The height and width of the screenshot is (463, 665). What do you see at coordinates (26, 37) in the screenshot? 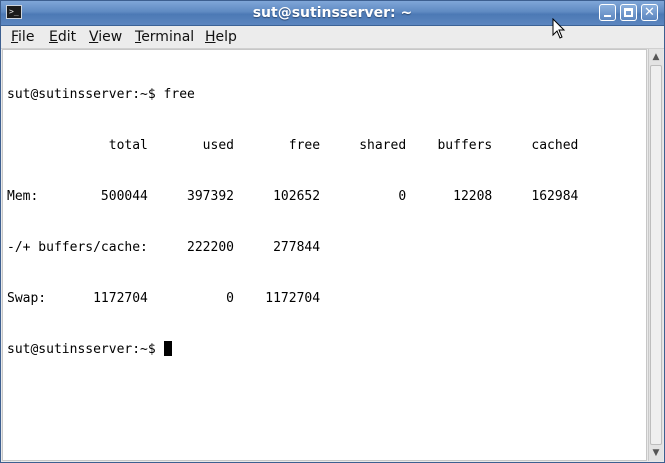
I see `menu-file-label: ile` at bounding box center [26, 37].